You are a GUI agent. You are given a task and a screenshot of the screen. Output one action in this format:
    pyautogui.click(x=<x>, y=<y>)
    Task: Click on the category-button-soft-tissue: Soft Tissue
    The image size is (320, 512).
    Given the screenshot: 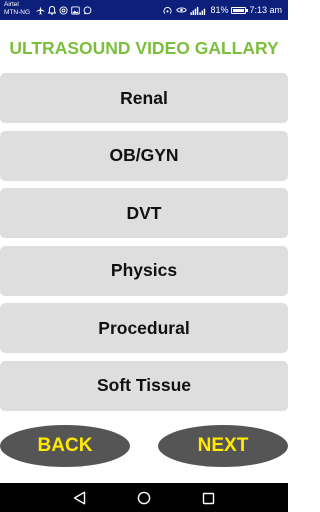 What is the action you would take?
    pyautogui.click(x=144, y=385)
    